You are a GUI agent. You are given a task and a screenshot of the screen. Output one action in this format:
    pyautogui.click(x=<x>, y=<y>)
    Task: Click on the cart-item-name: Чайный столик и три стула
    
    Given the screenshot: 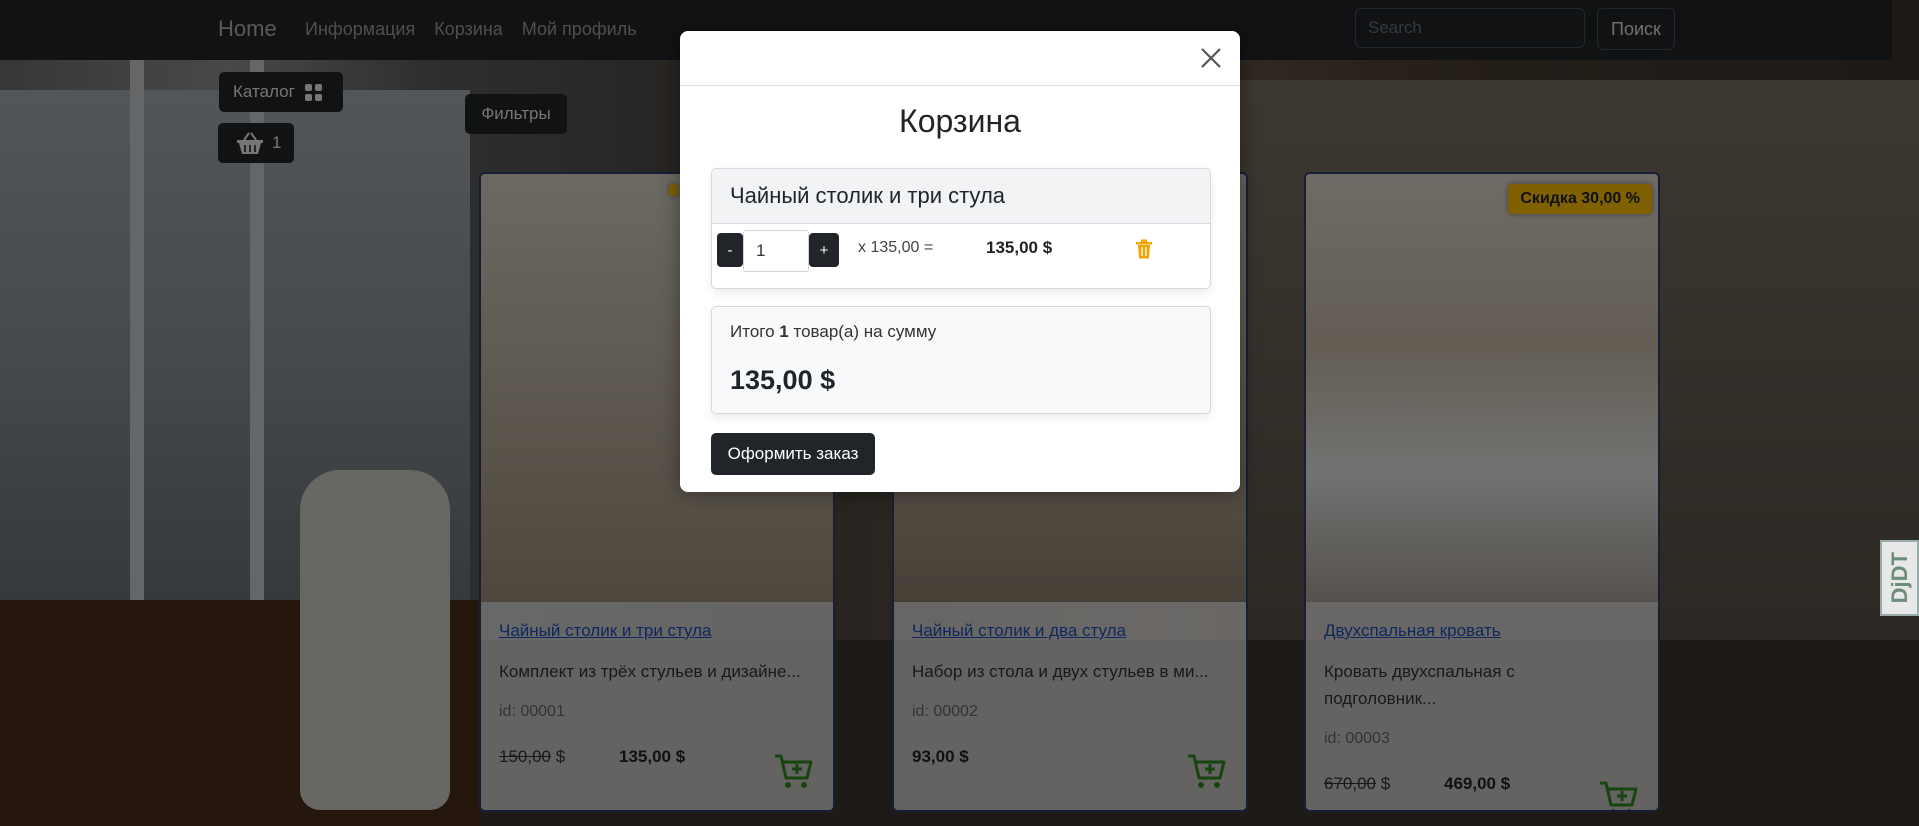 What is the action you would take?
    pyautogui.click(x=961, y=196)
    